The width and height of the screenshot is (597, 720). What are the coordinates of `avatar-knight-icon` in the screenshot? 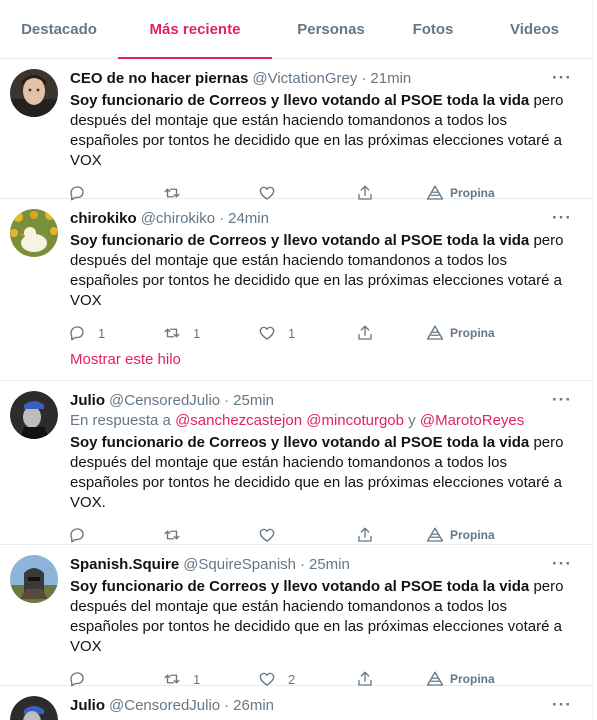 It's located at (34, 579).